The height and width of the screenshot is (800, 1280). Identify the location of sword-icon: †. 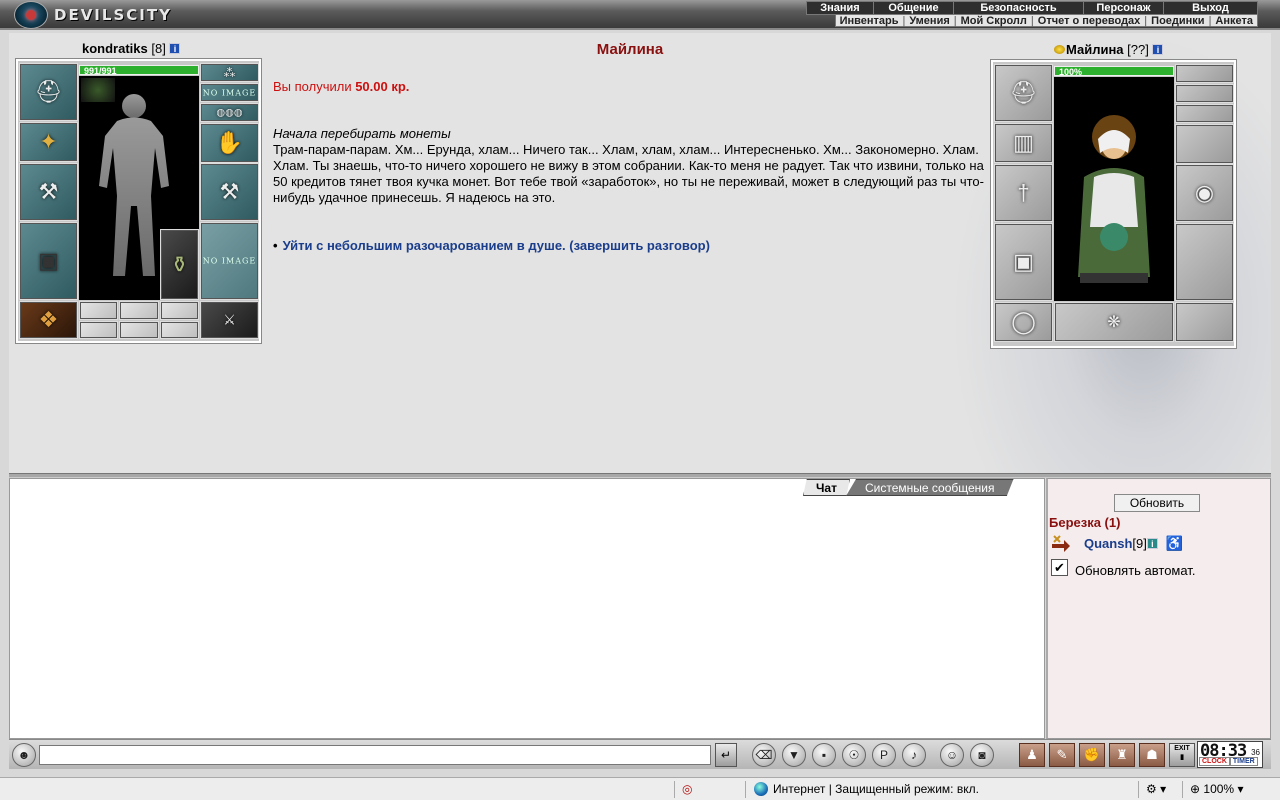
(1023, 192).